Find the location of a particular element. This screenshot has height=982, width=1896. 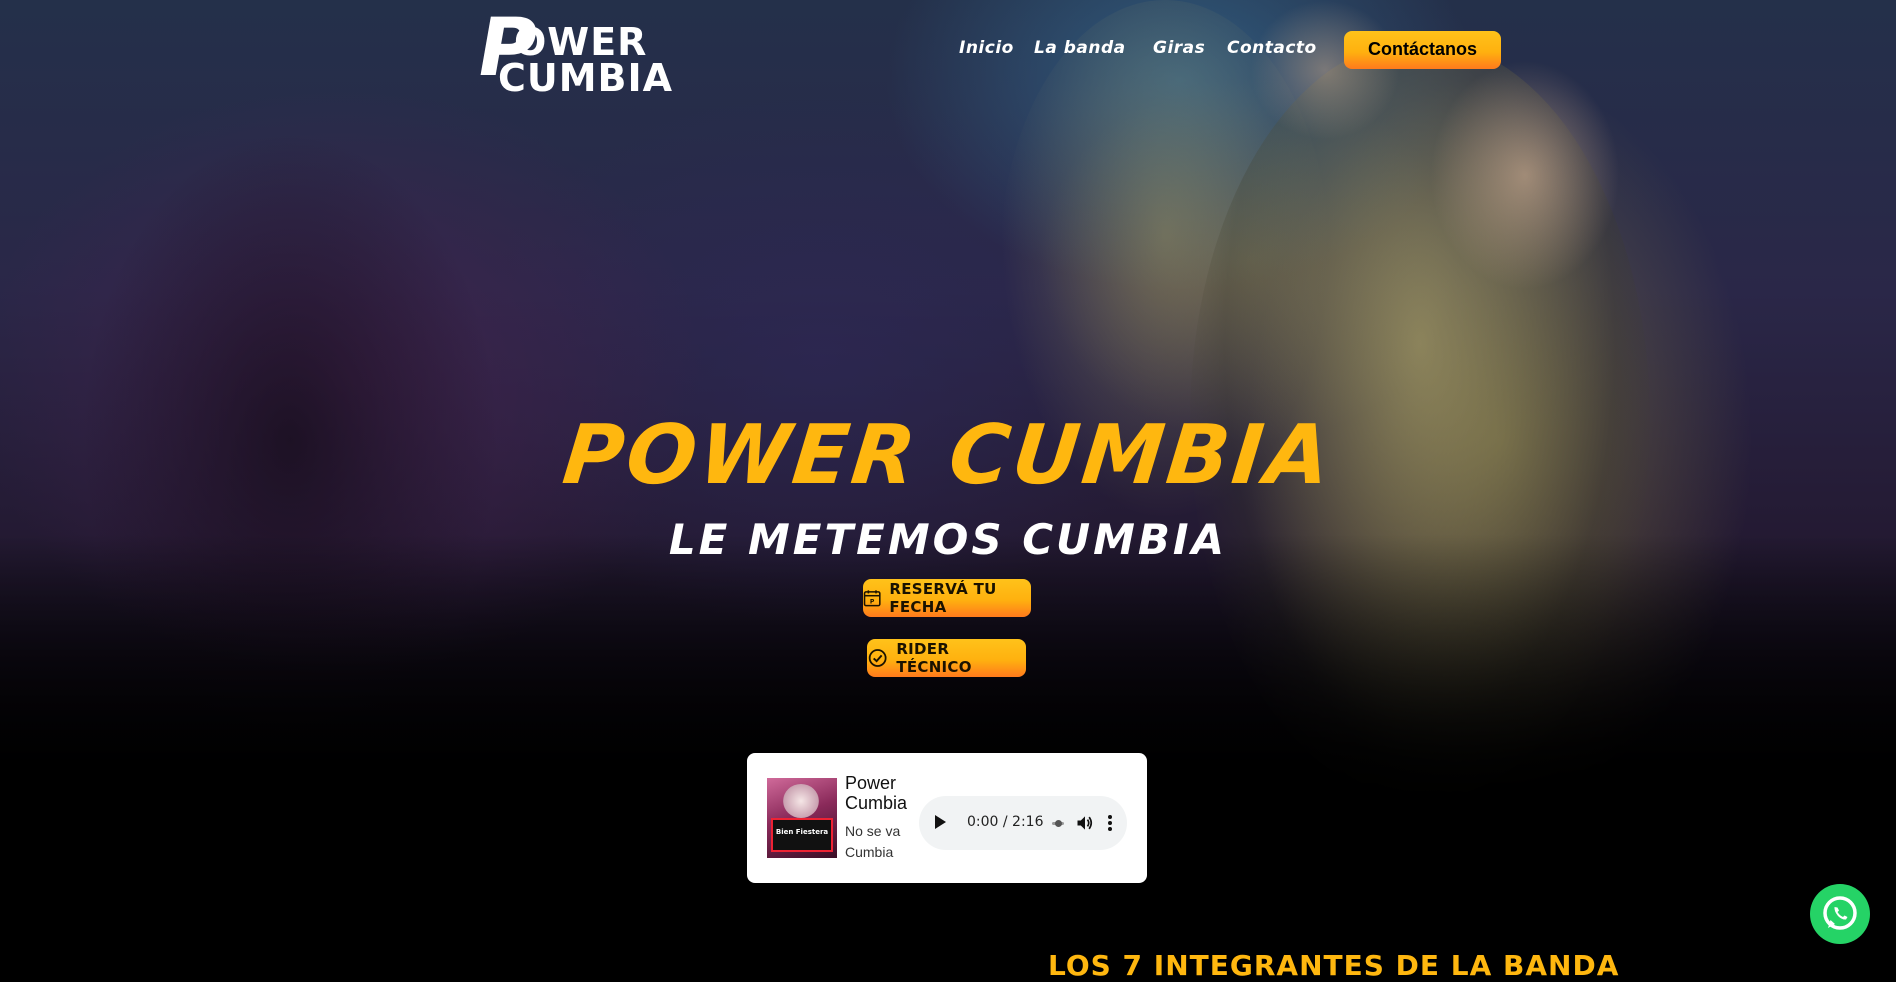

book-date-button: P RESERVÁ TU FECHA is located at coordinates (947, 598).